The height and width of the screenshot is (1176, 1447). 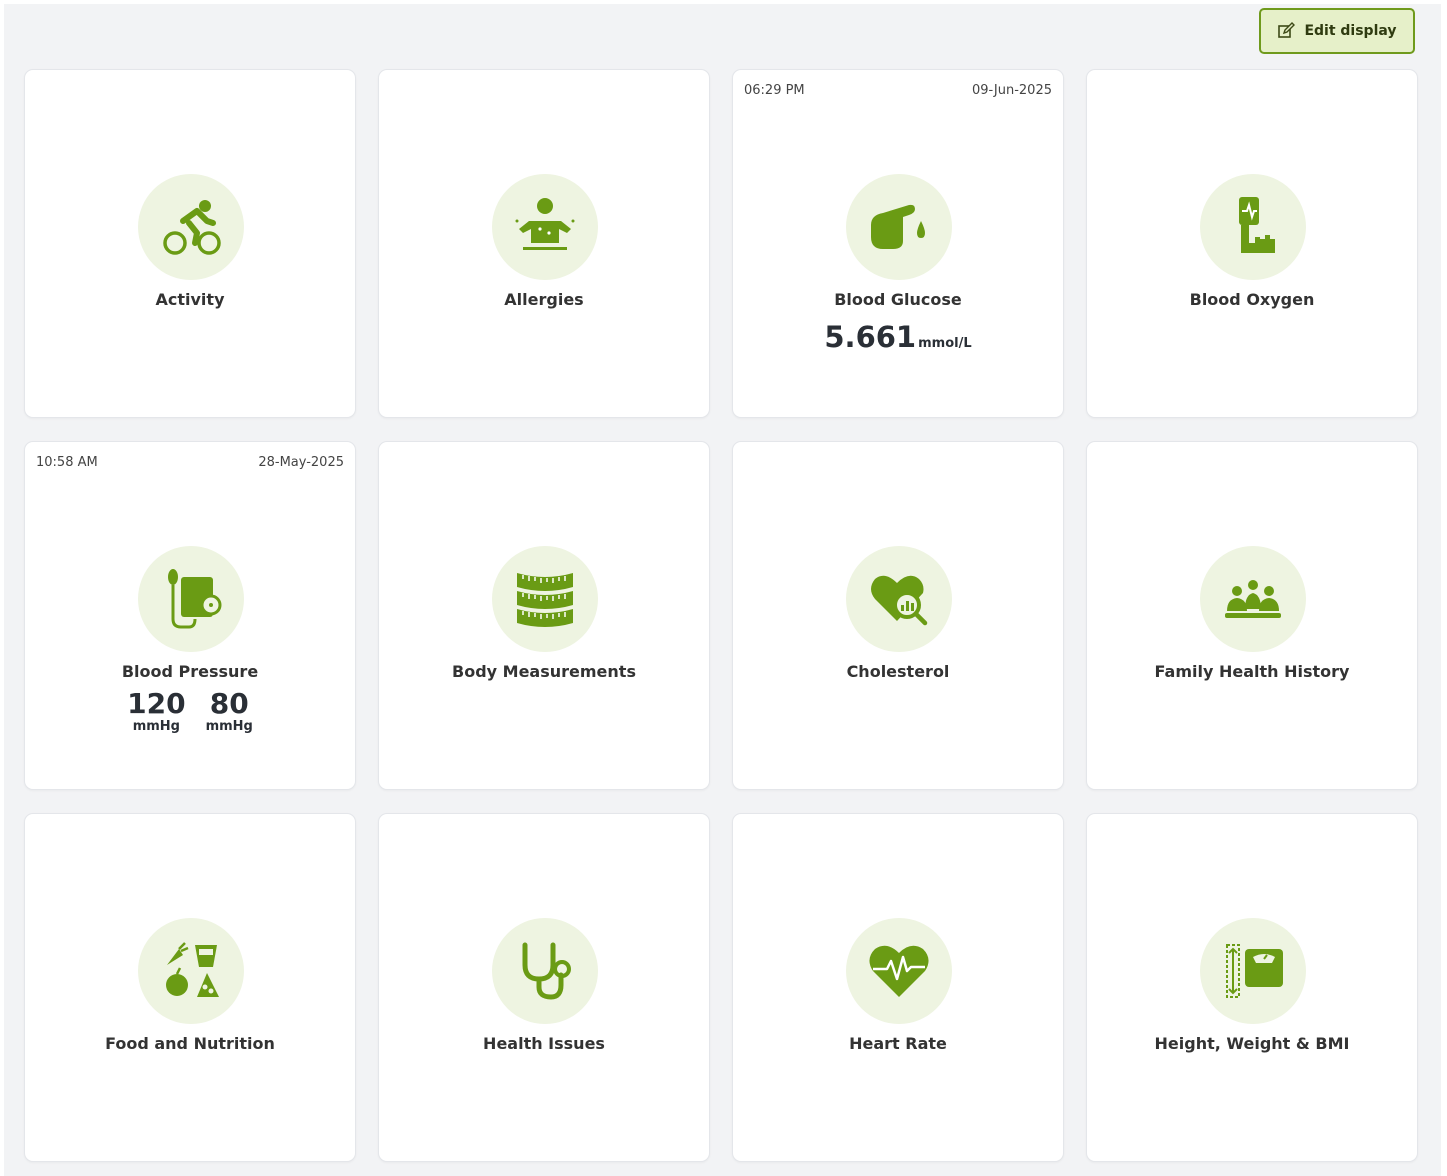 I want to click on card-label: Family Health History, so click(x=1252, y=671).